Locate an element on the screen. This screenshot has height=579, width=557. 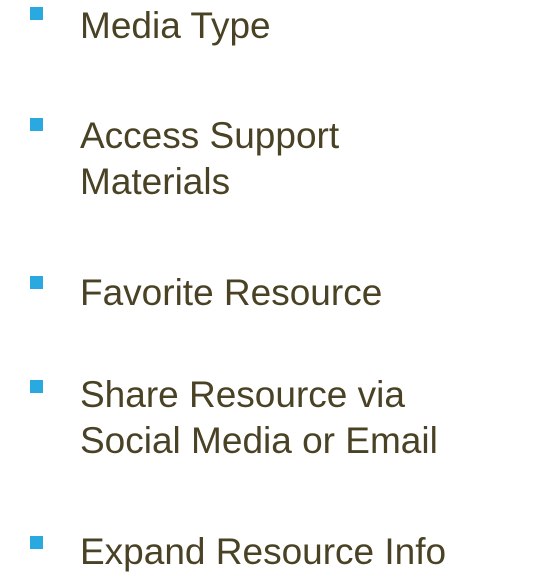
list-item-label: Favorite Resource is located at coordinates (231, 293).